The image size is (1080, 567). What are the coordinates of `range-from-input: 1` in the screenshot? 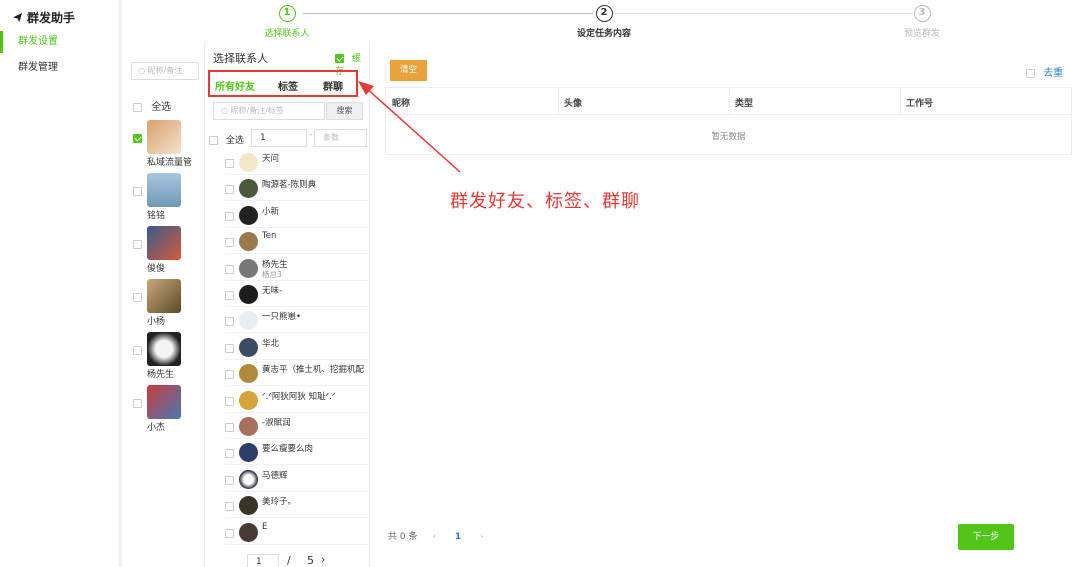 It's located at (279, 138).